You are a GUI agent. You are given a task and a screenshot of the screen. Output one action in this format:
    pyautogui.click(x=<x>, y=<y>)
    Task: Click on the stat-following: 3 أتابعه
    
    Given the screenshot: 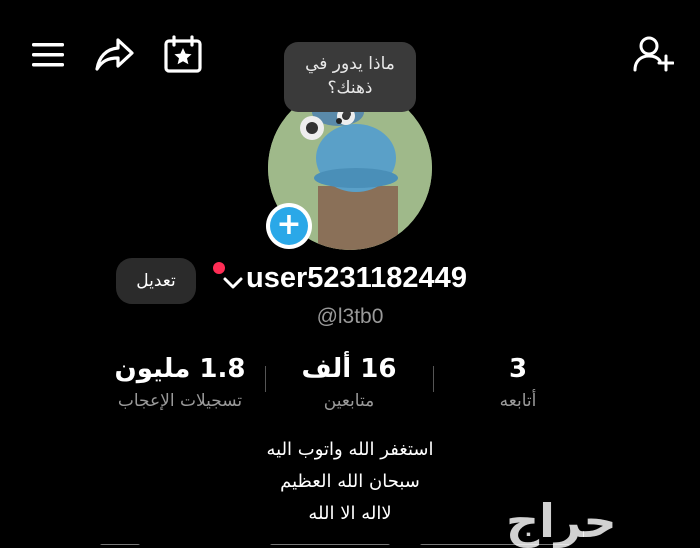 What is the action you would take?
    pyautogui.click(x=518, y=382)
    